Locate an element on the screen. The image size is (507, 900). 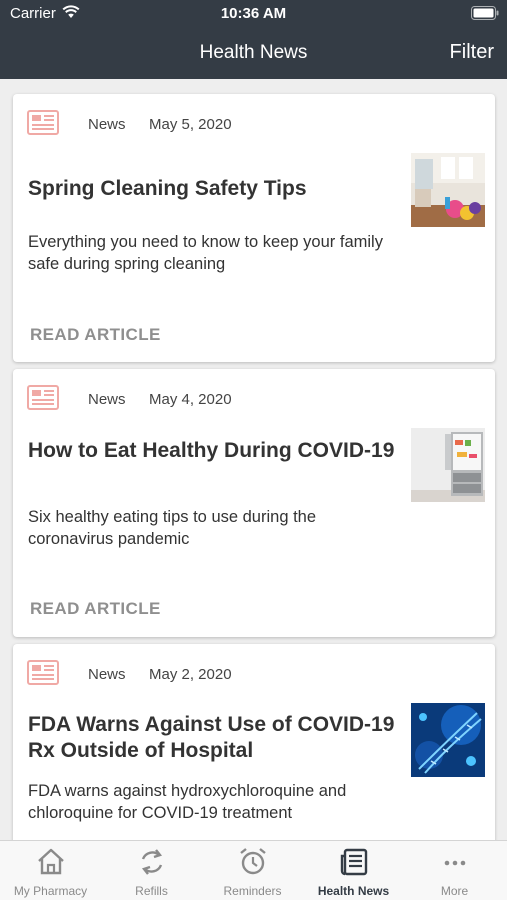
tab-label: Health News is located at coordinates (353, 891).